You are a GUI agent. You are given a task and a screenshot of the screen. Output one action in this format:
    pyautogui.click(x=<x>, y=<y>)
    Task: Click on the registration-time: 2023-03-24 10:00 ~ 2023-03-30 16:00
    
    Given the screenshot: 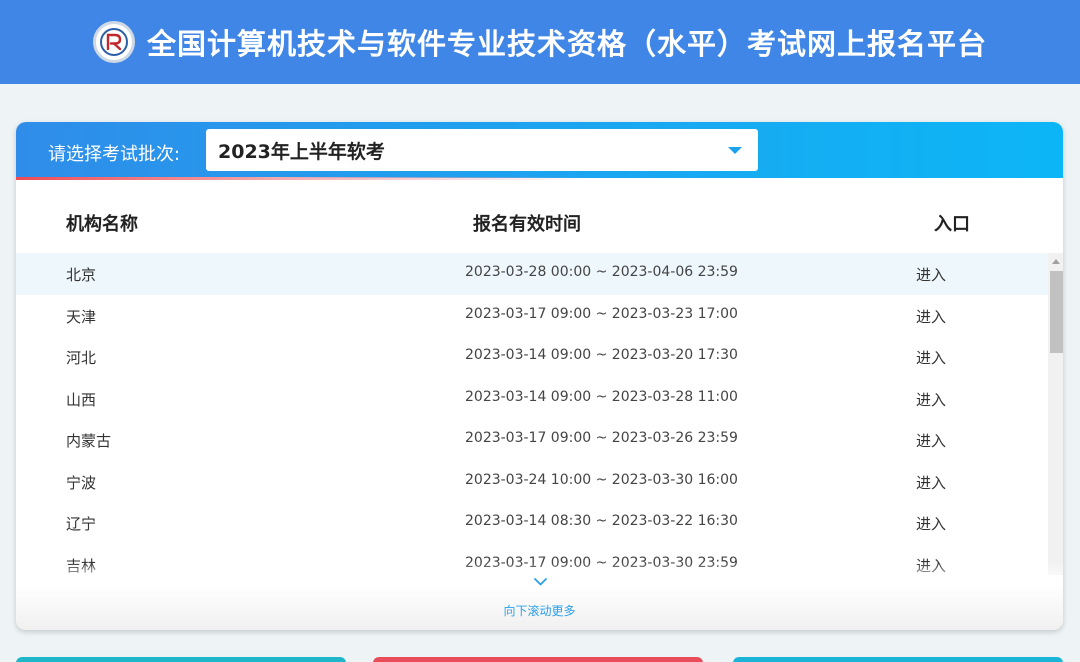 What is the action you would take?
    pyautogui.click(x=601, y=479)
    